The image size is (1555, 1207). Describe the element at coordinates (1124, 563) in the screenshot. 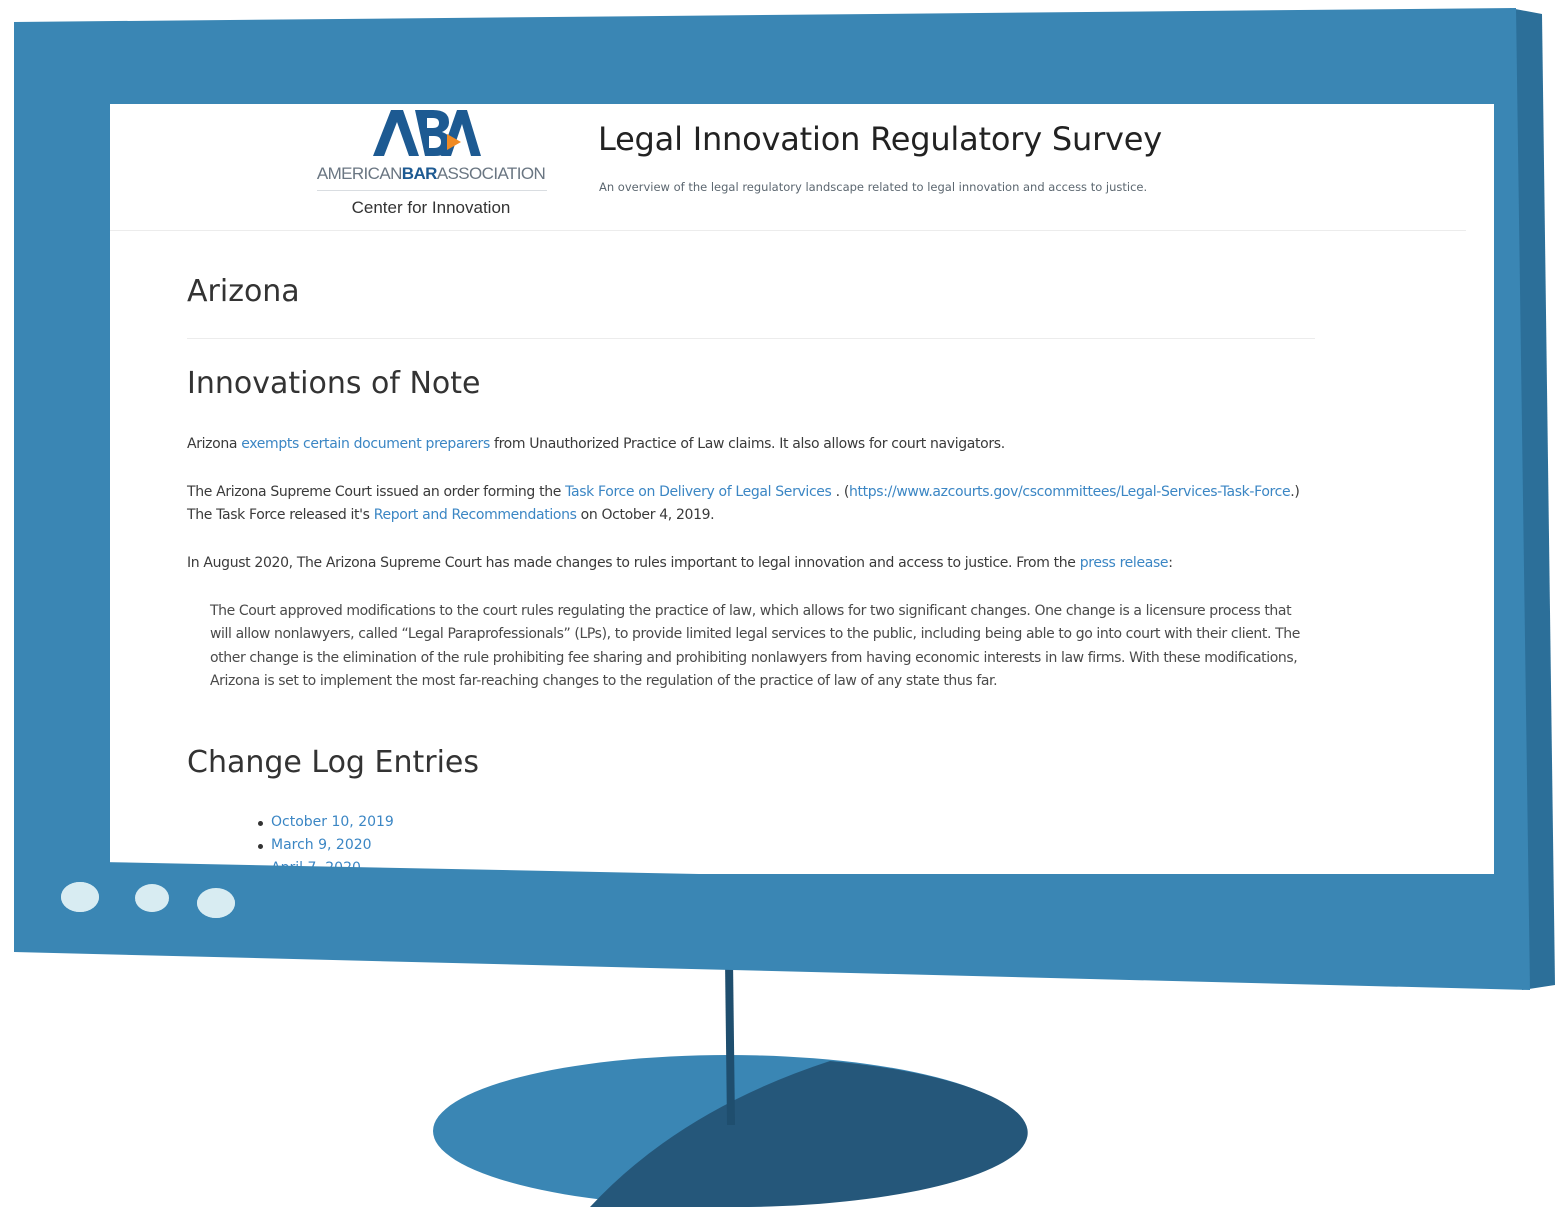

I see `press-release-link: press release` at that location.